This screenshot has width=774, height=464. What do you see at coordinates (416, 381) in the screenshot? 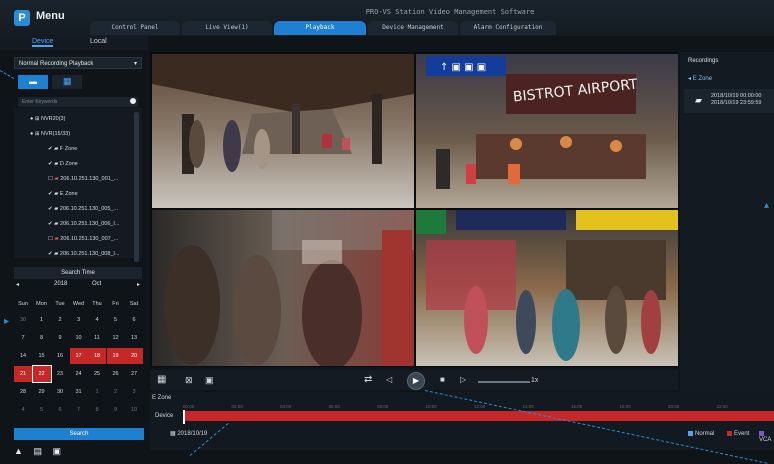
I see `play-button: ▶` at bounding box center [416, 381].